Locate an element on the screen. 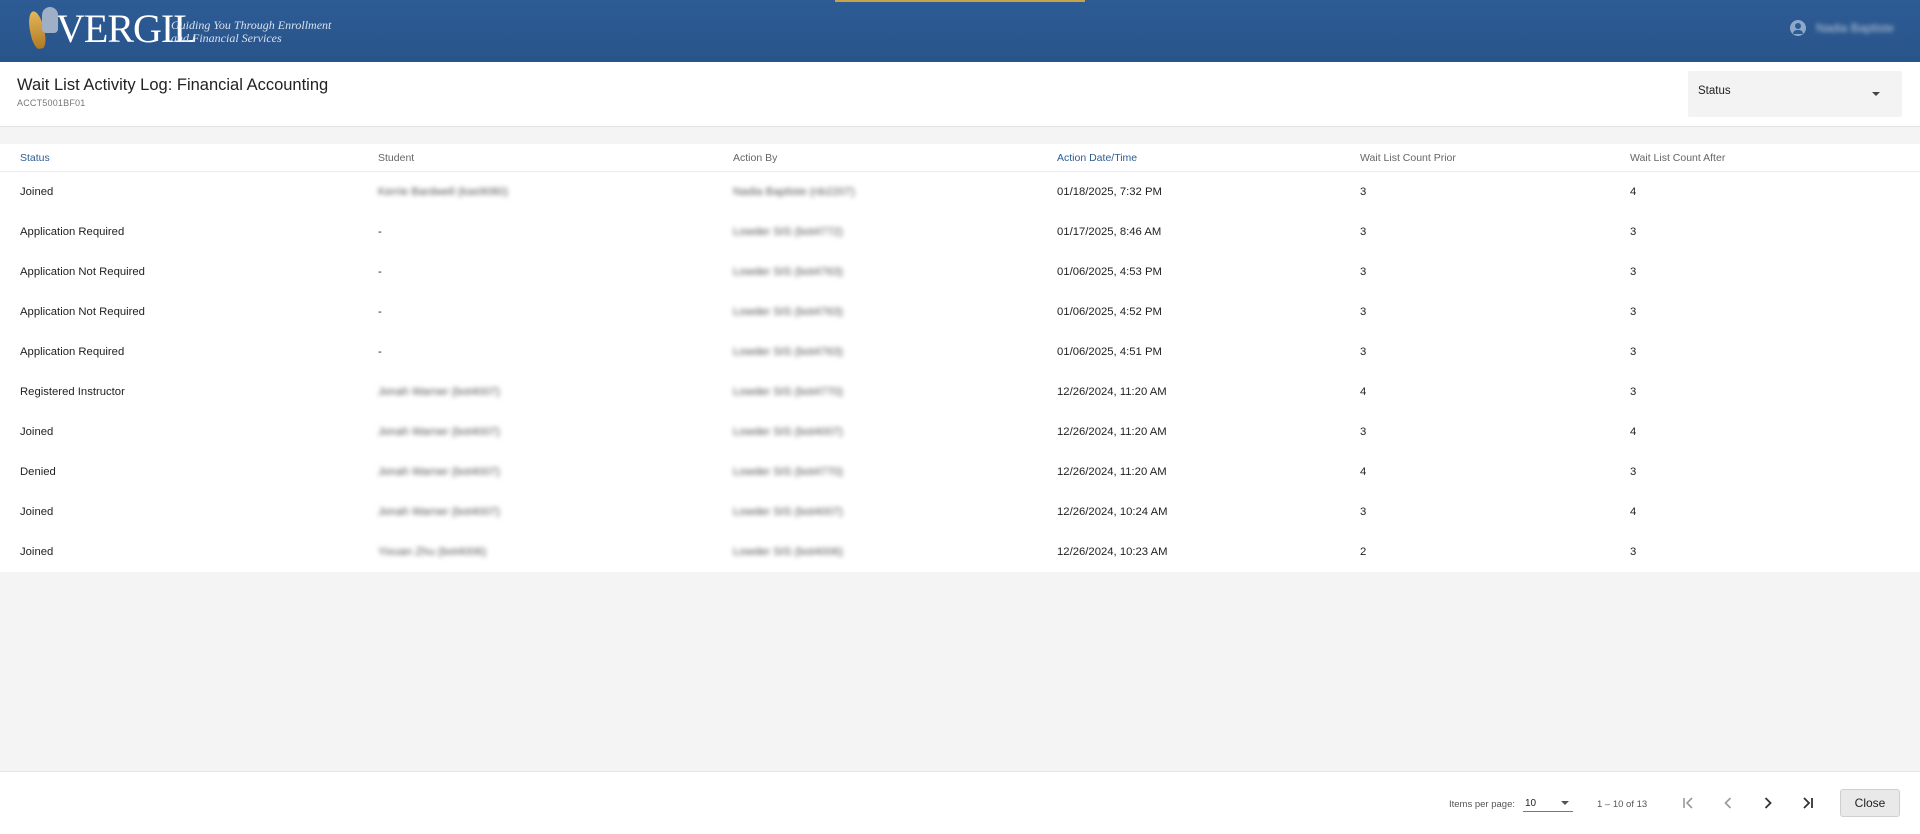 This screenshot has width=1920, height=834. user-name: Nadia Baptiste is located at coordinates (1854, 28).